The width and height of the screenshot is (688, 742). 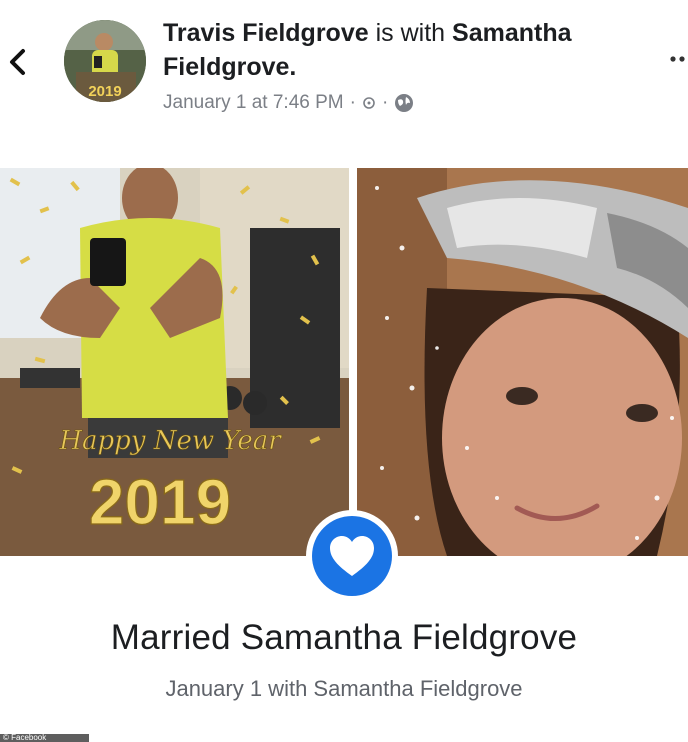 I want to click on avatar-badge-text: 2019, so click(x=104, y=91).